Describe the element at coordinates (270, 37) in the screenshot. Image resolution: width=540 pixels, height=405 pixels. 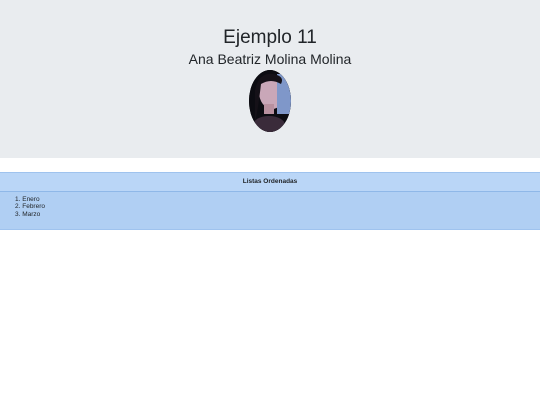
I see `page-title: Ejemplo 11` at that location.